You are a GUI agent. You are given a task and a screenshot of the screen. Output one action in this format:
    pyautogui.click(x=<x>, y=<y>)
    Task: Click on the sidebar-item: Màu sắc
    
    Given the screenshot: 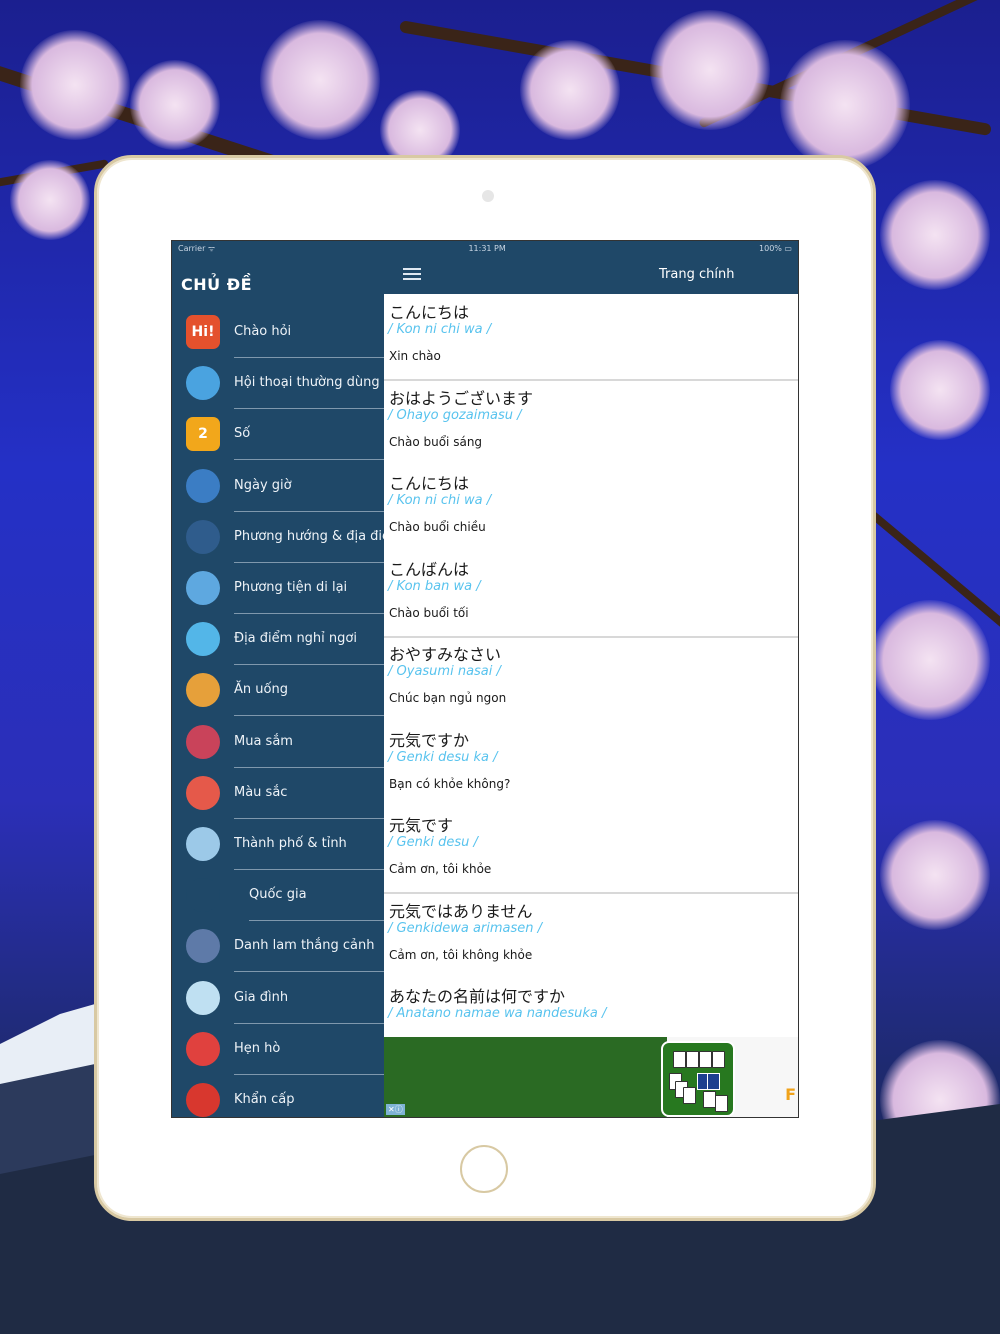 What is the action you would take?
    pyautogui.click(x=278, y=793)
    